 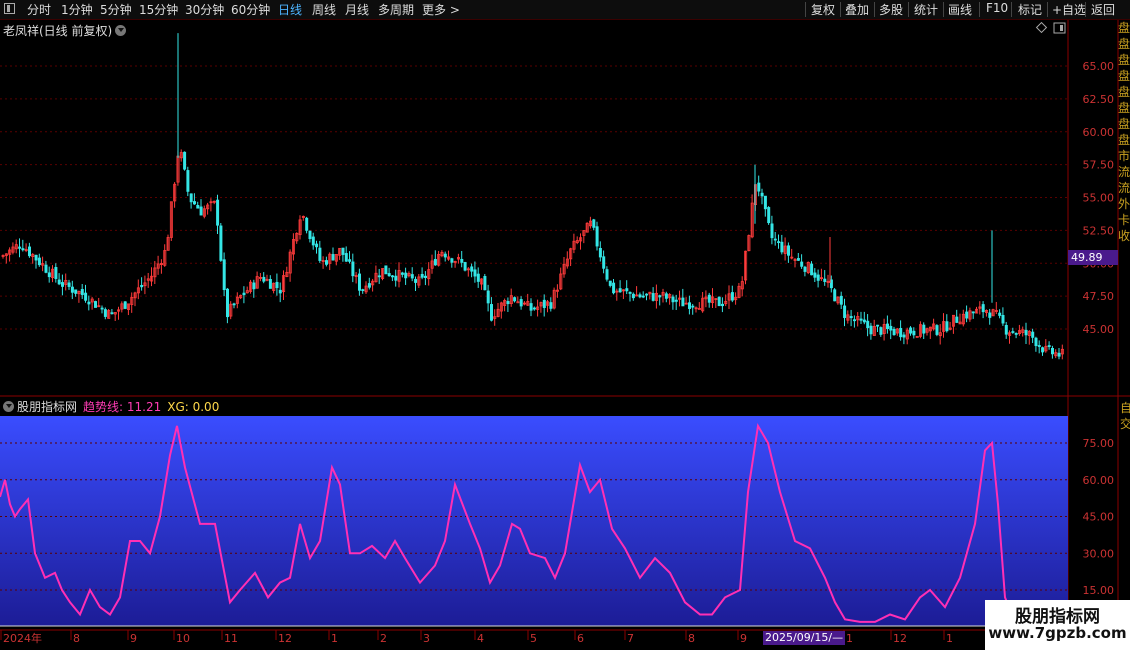 What do you see at coordinates (1124, 156) in the screenshot?
I see `info-label: 市` at bounding box center [1124, 156].